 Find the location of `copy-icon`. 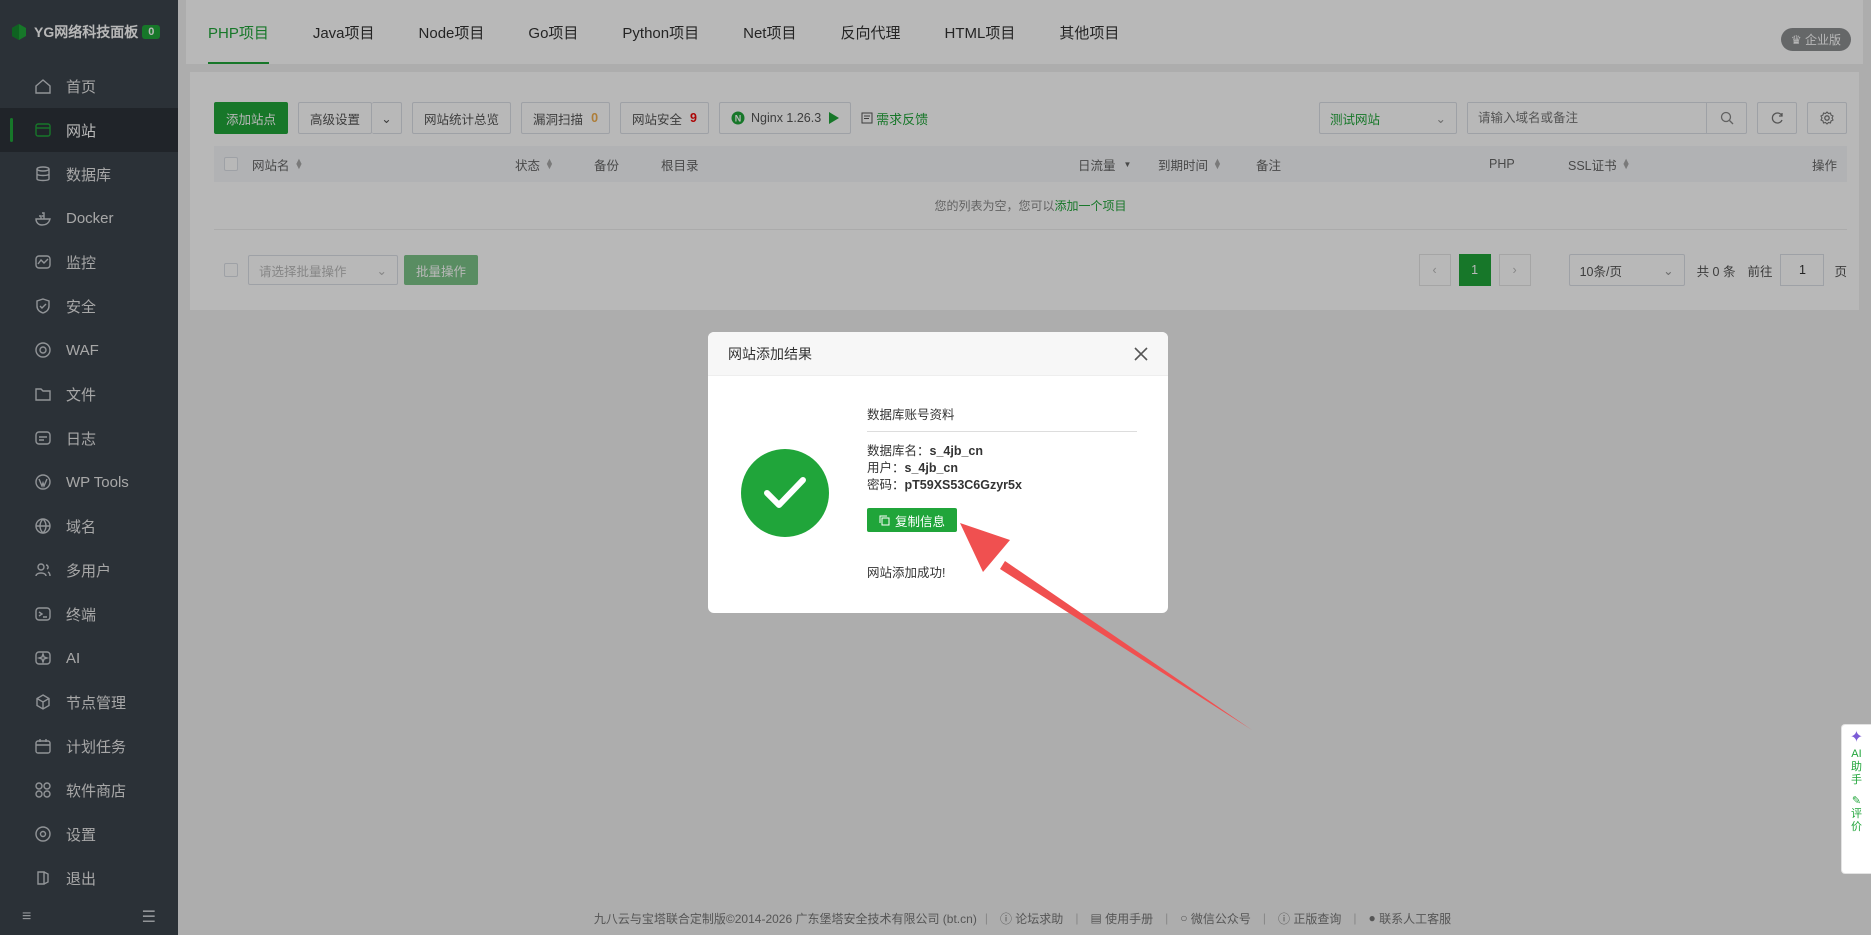

copy-icon is located at coordinates (884, 520).